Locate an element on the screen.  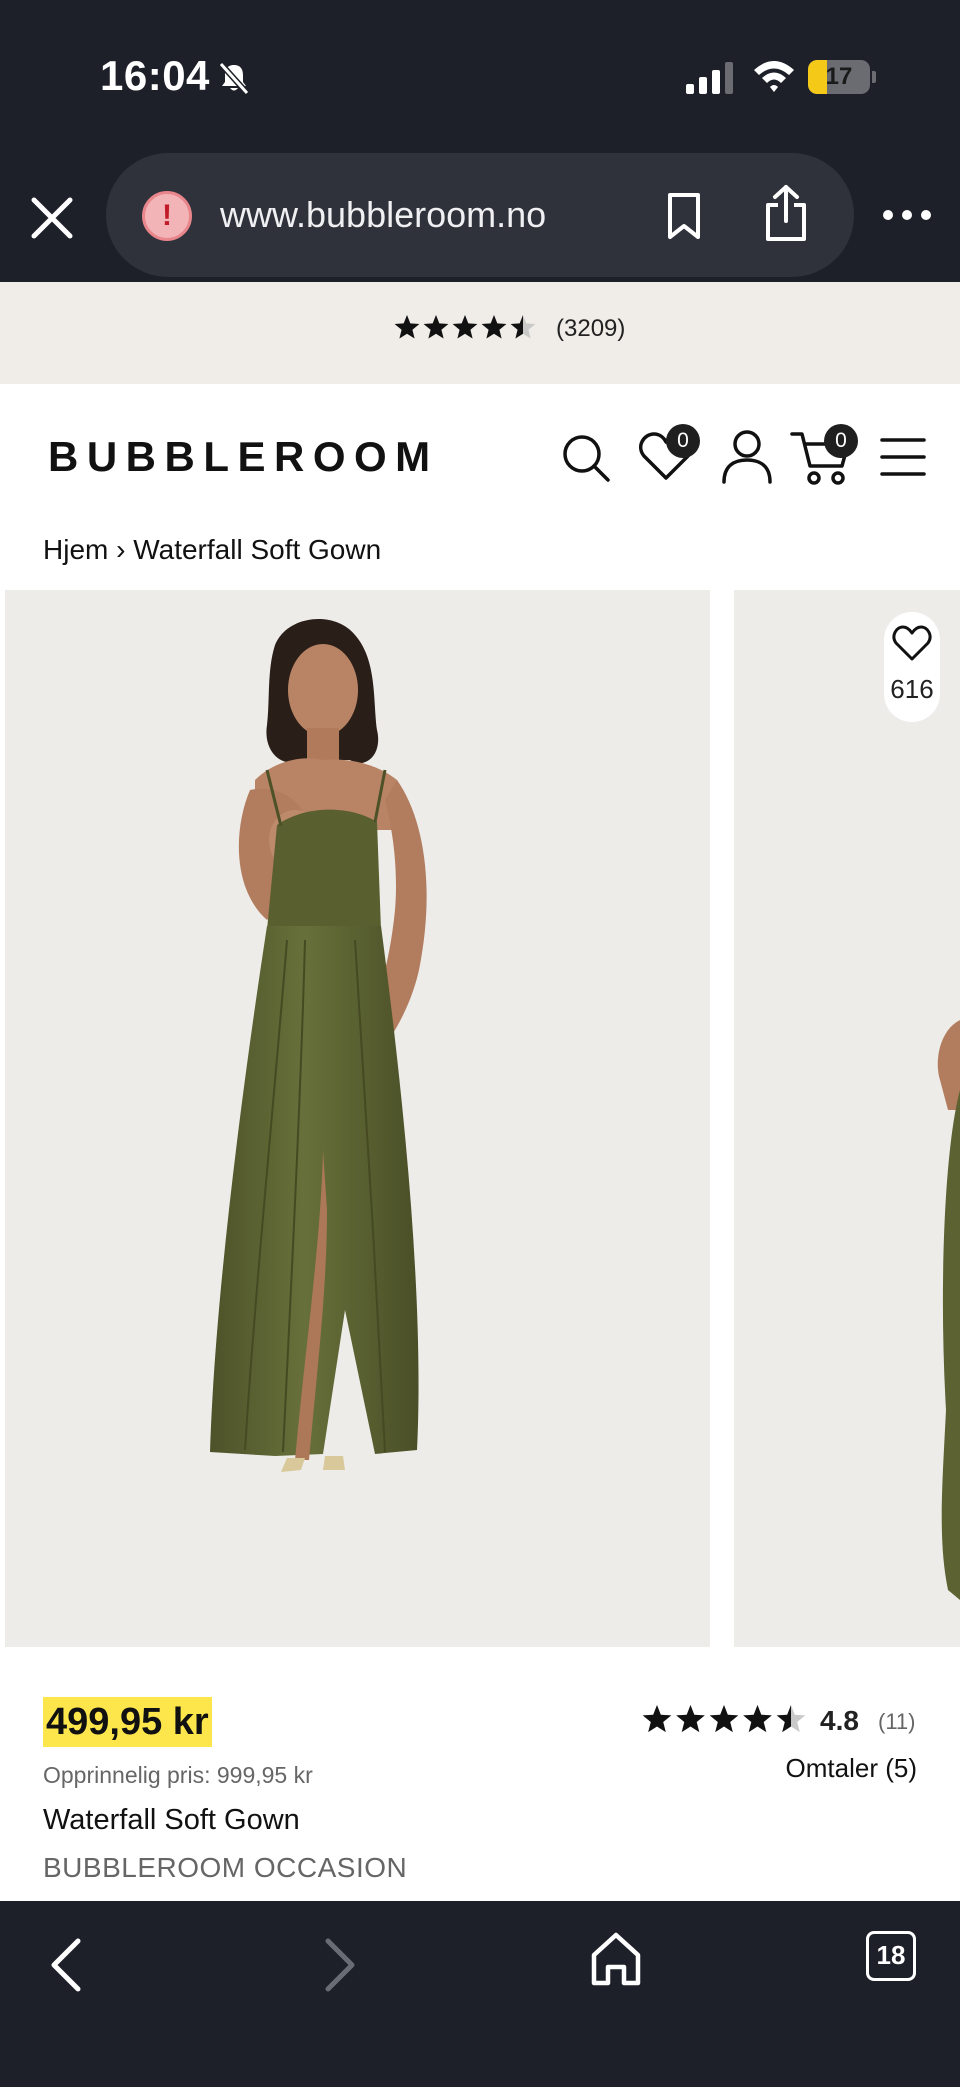
hamburger-menu-icon is located at coordinates (903, 457).